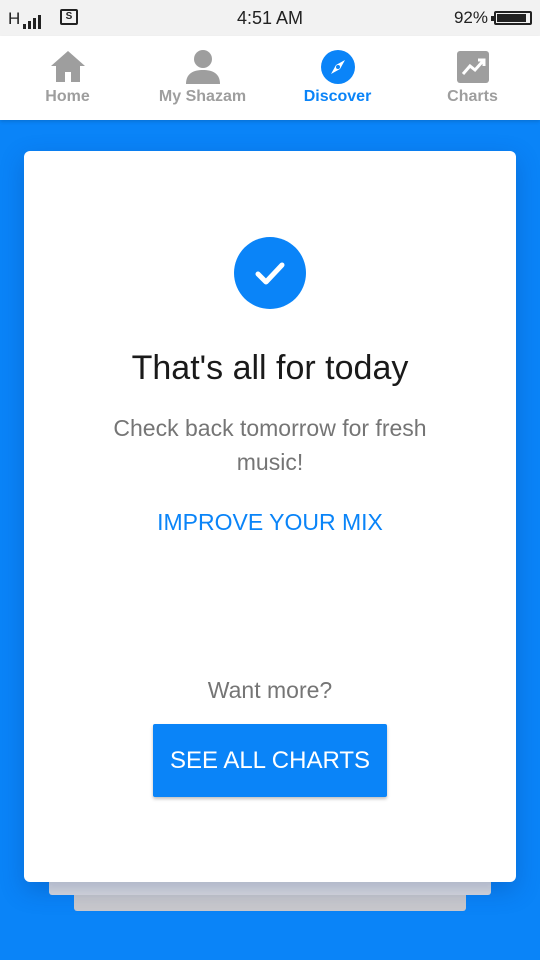 Image resolution: width=540 pixels, height=960 pixels. I want to click on nav-item-home: Home, so click(67, 78).